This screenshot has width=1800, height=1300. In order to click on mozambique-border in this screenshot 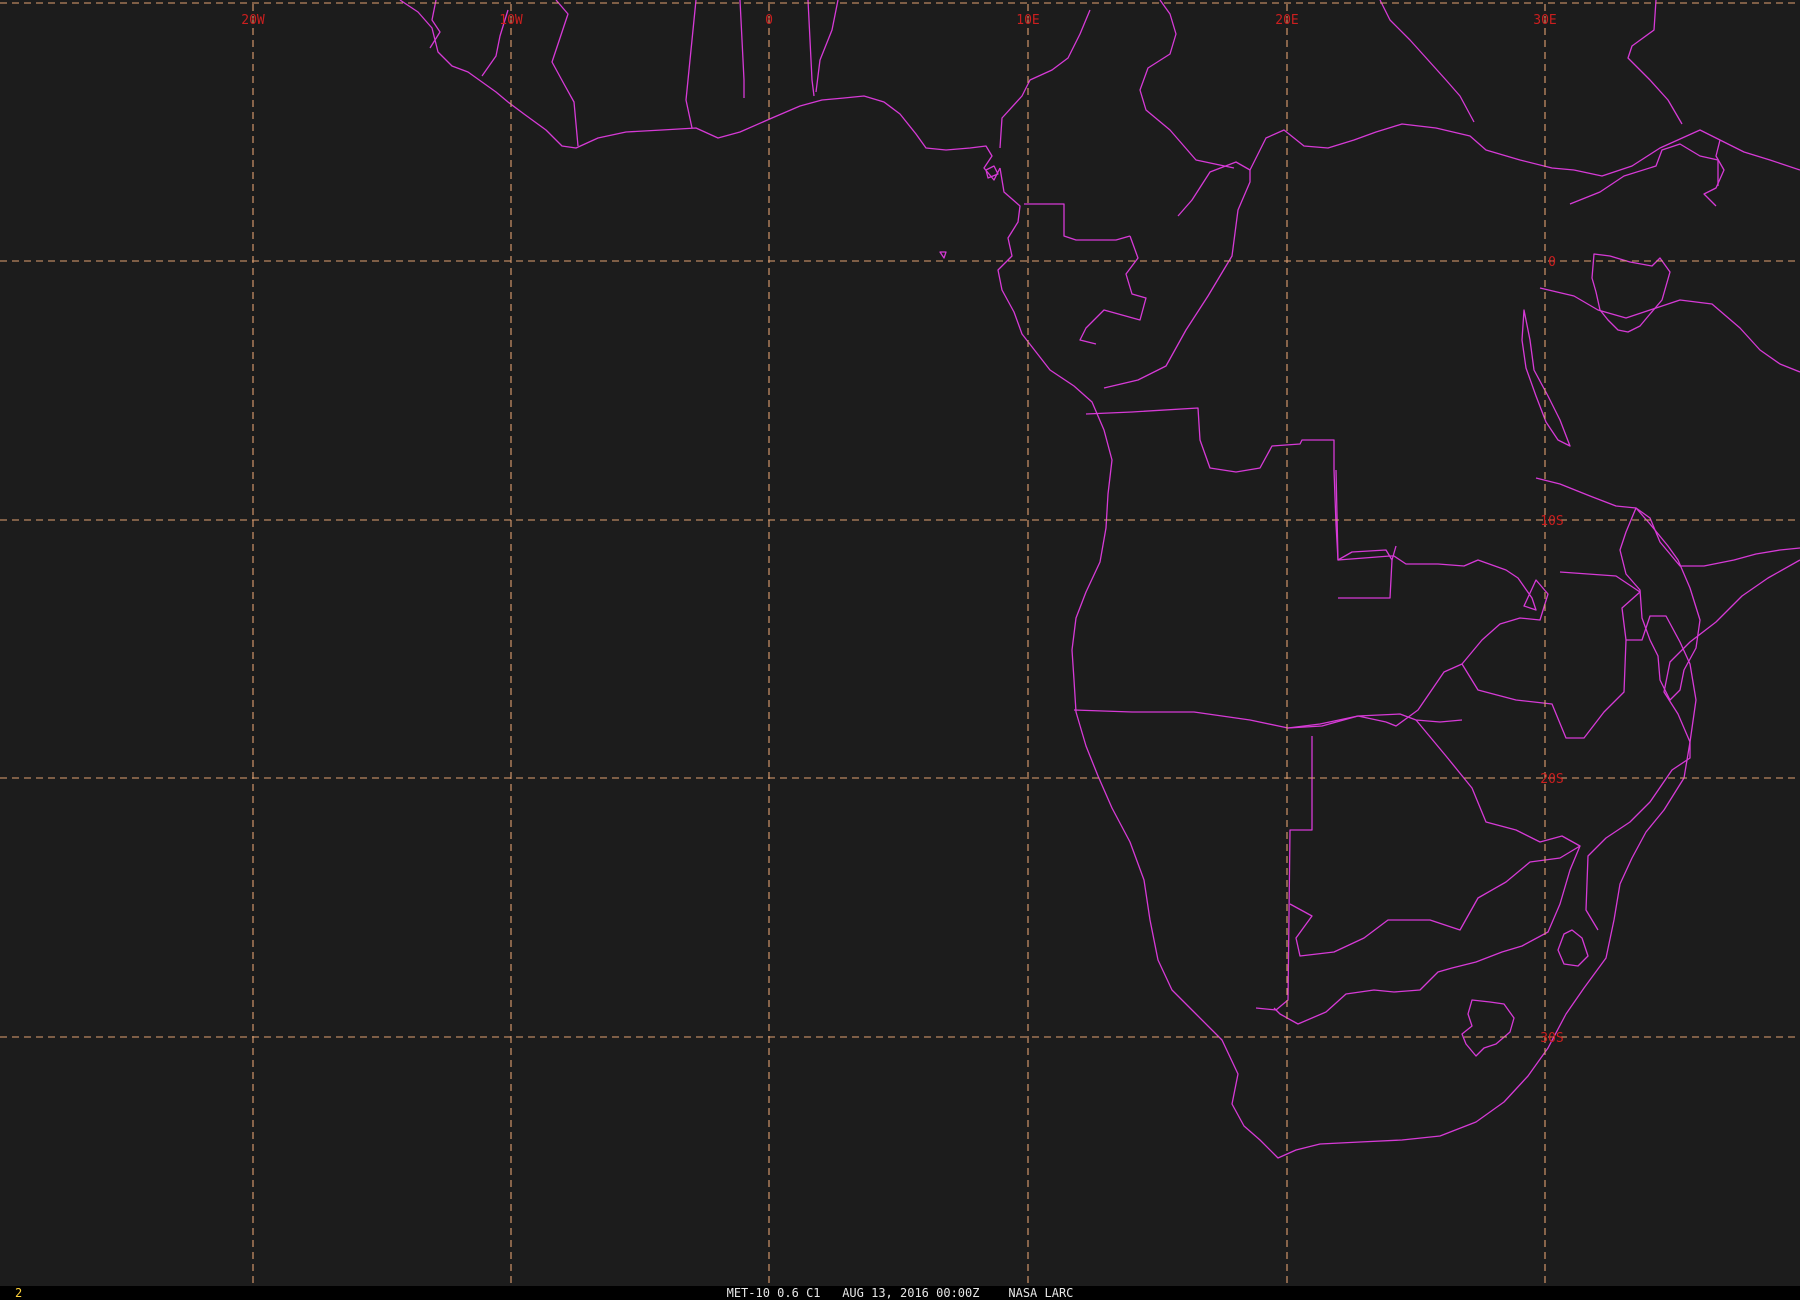, I will do `click(1641, 773)`.